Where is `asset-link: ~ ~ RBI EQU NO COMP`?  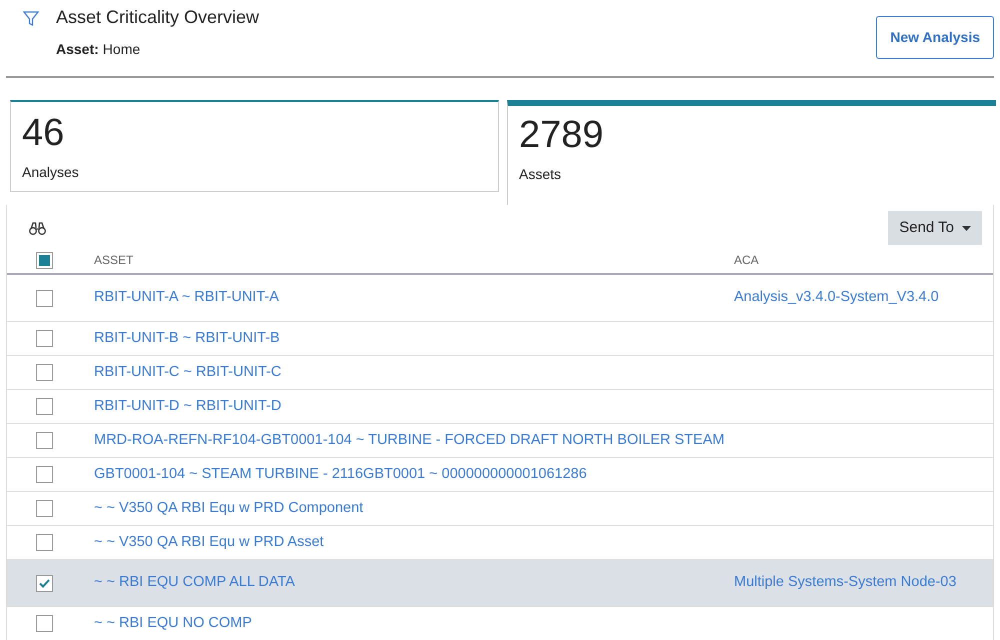
asset-link: ~ ~ RBI EQU NO COMP is located at coordinates (173, 622).